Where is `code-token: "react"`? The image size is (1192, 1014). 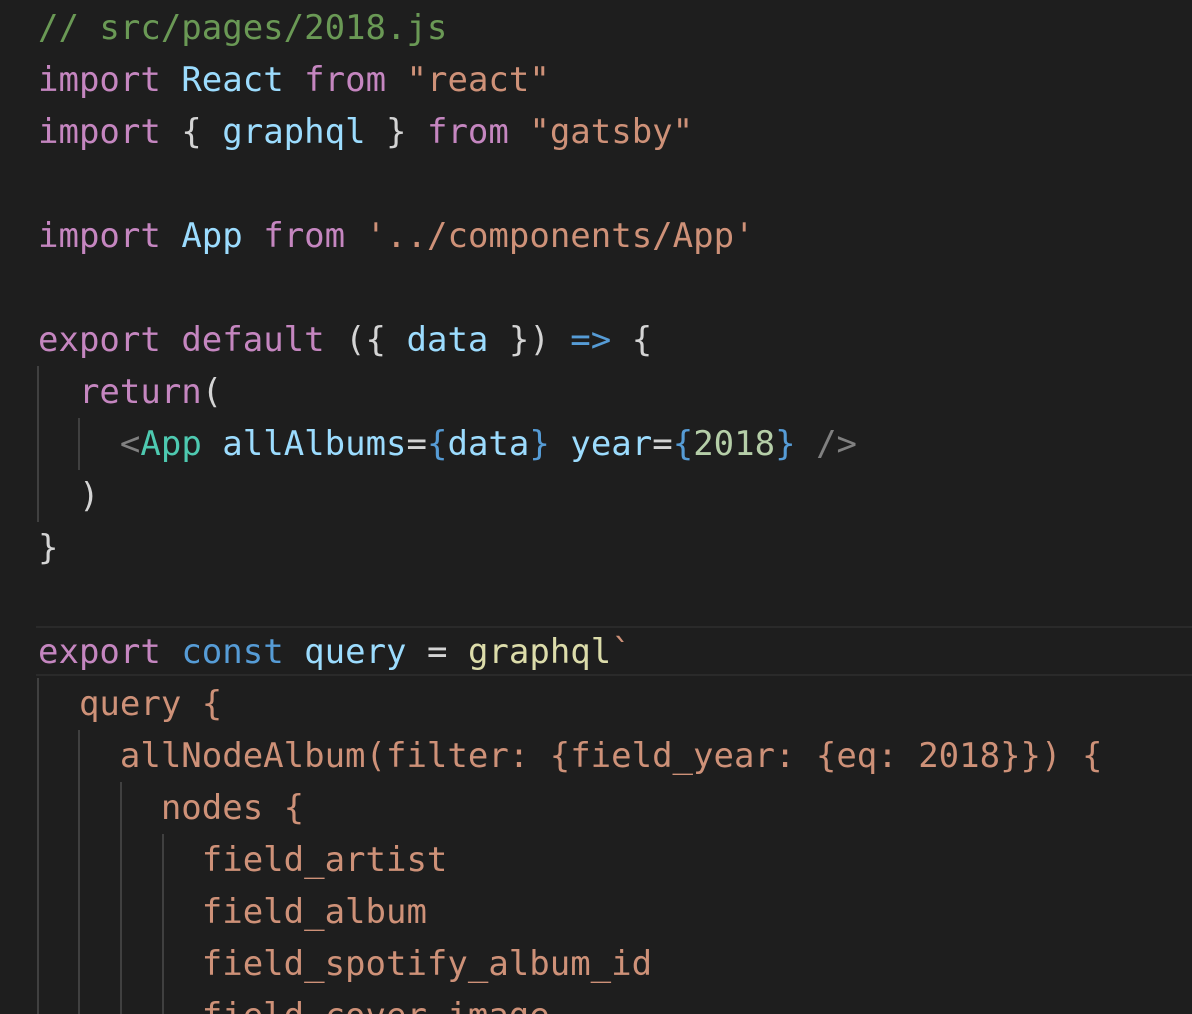 code-token: "react" is located at coordinates (478, 80).